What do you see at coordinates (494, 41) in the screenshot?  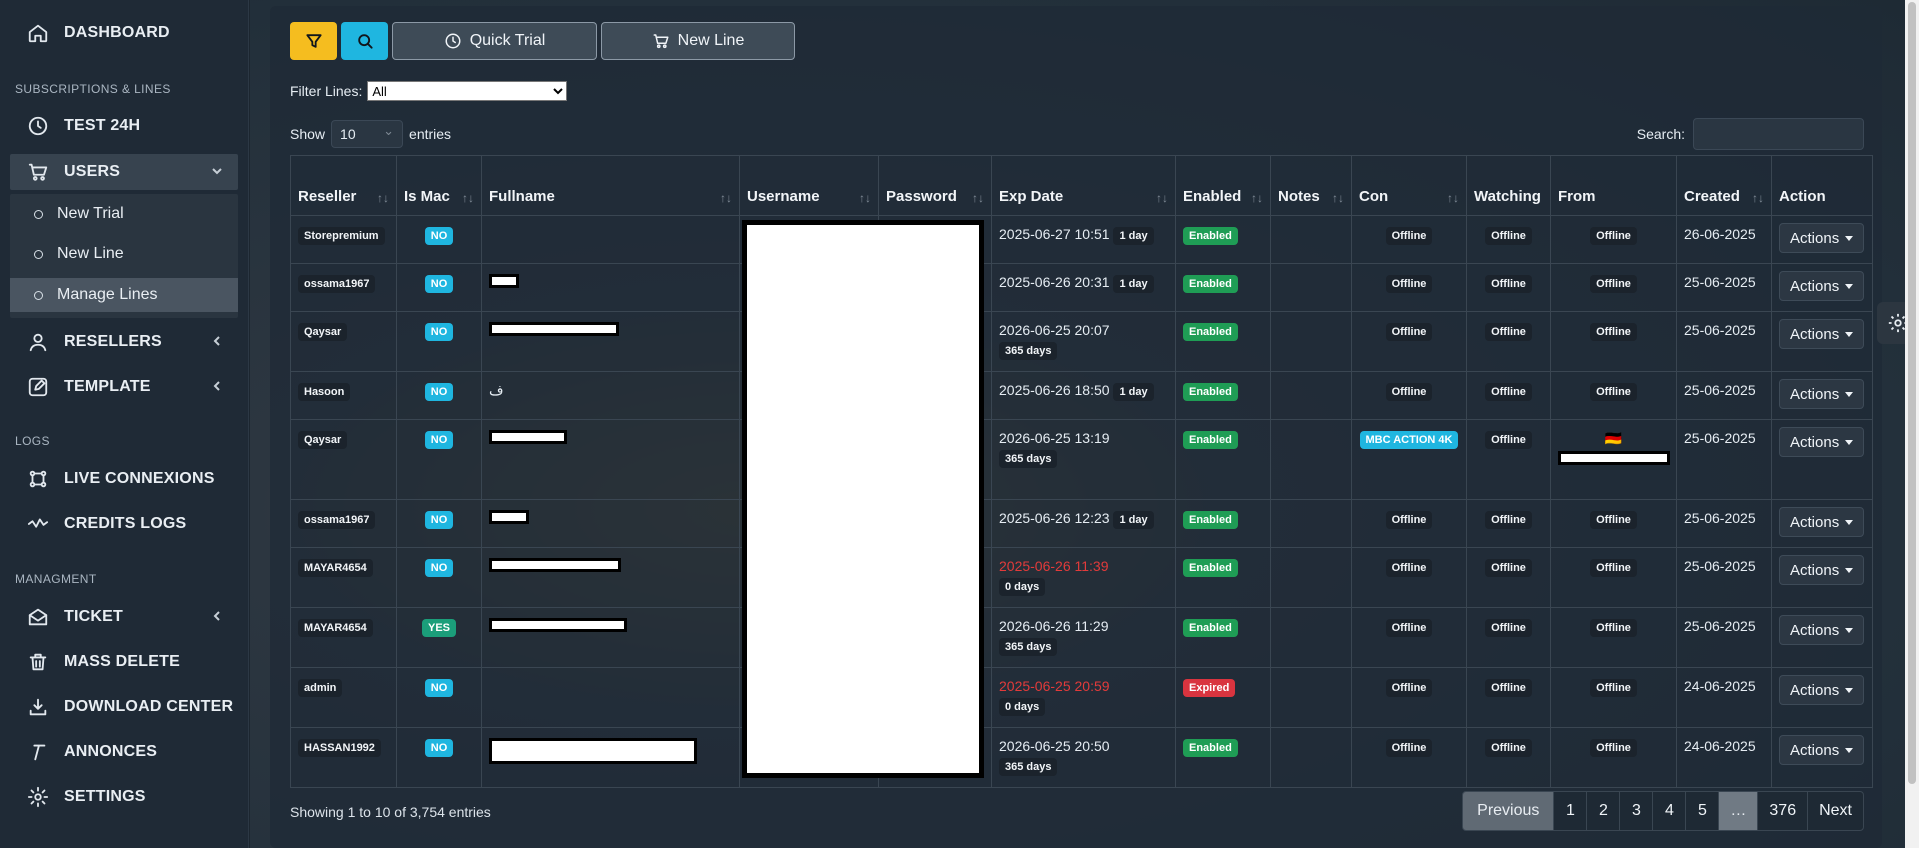 I see `quick-trial-button: Quick Trial` at bounding box center [494, 41].